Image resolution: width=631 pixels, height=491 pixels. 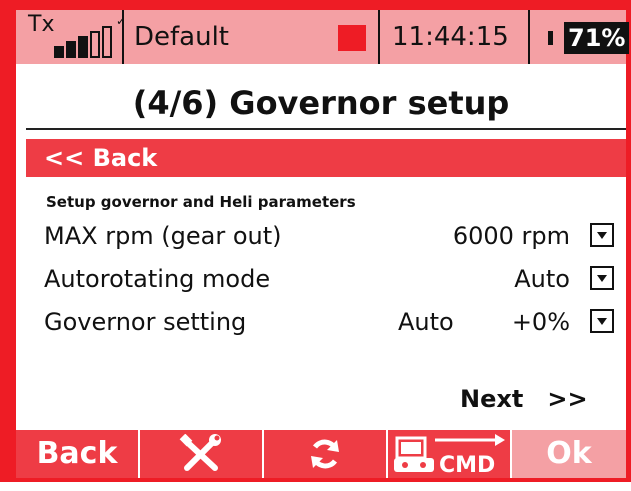 I want to click on battery-icon: 71%, so click(x=588, y=38).